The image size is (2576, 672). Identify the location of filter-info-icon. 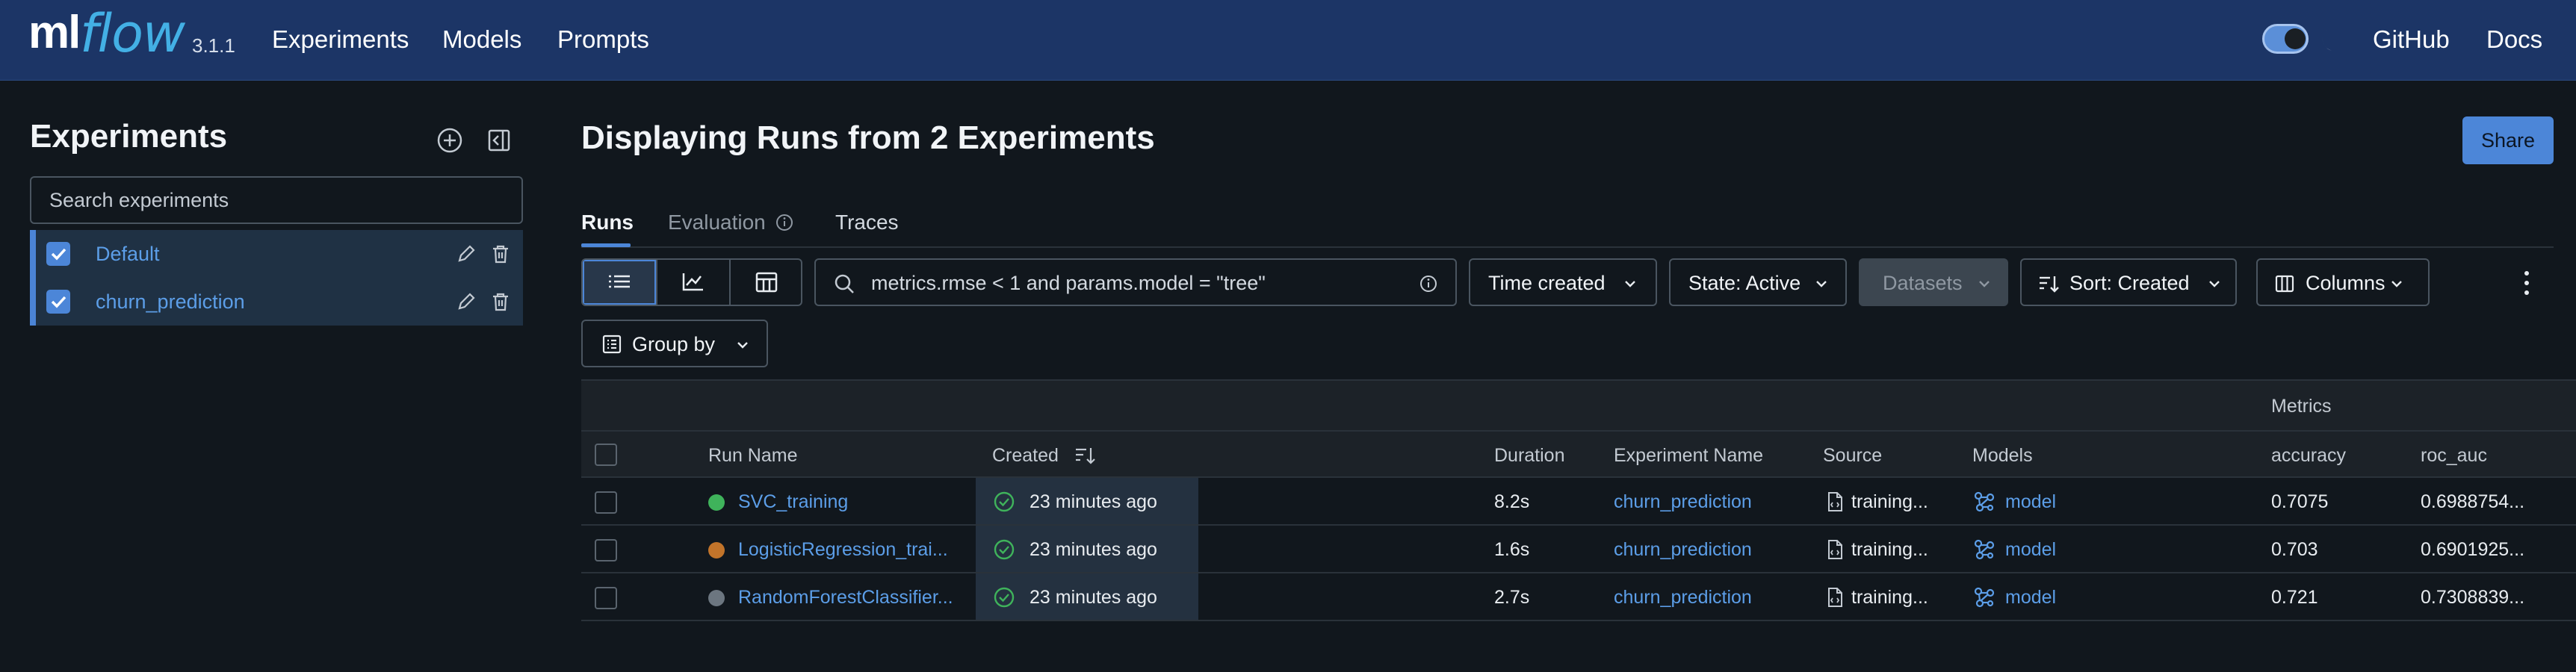
(1428, 283).